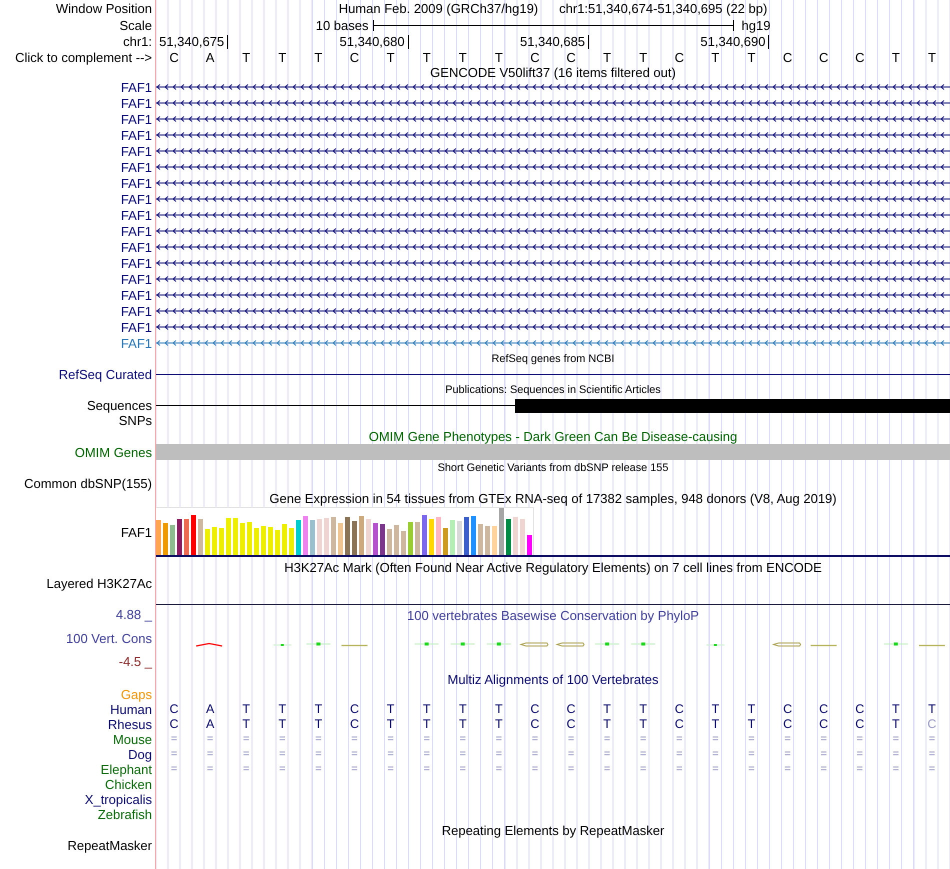 The image size is (950, 869). Describe the element at coordinates (553, 359) in the screenshot. I see `track-title: RefSeq genes from NCBI` at that location.